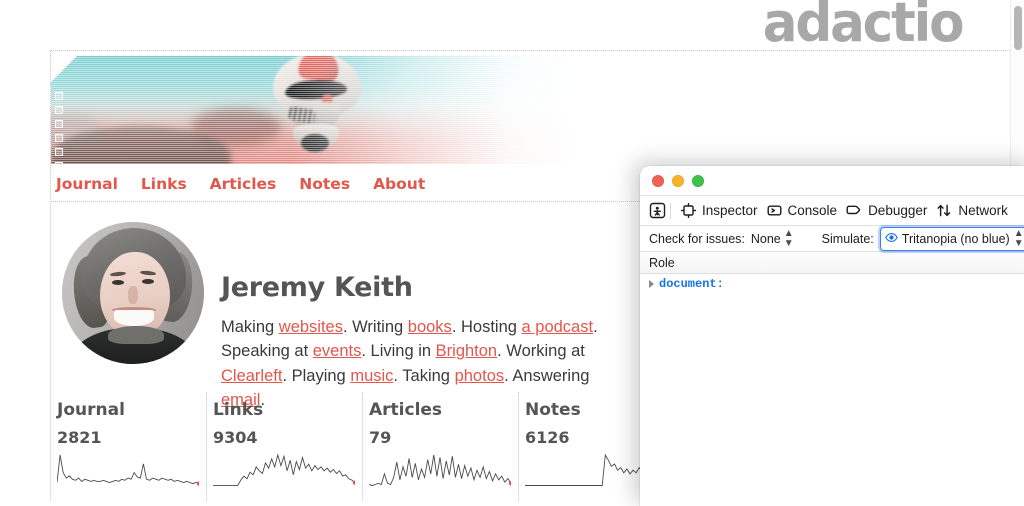 This screenshot has width=1024, height=506. Describe the element at coordinates (398, 351) in the screenshot. I see `bio-text: . Living in` at that location.